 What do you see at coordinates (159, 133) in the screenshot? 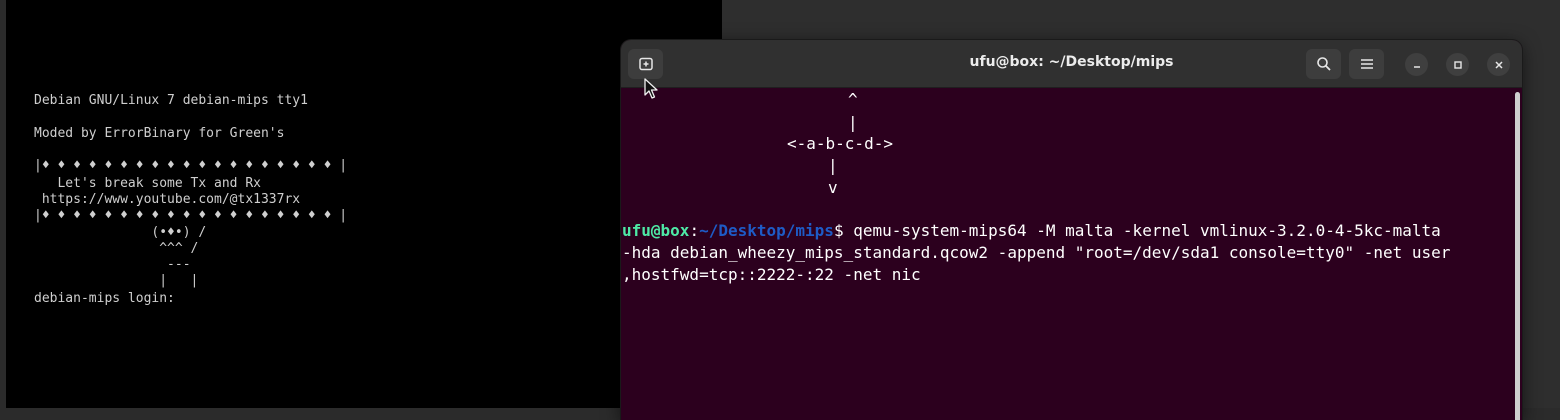
I see `console-line: Moded by ErrorBinary for Green's` at bounding box center [159, 133].